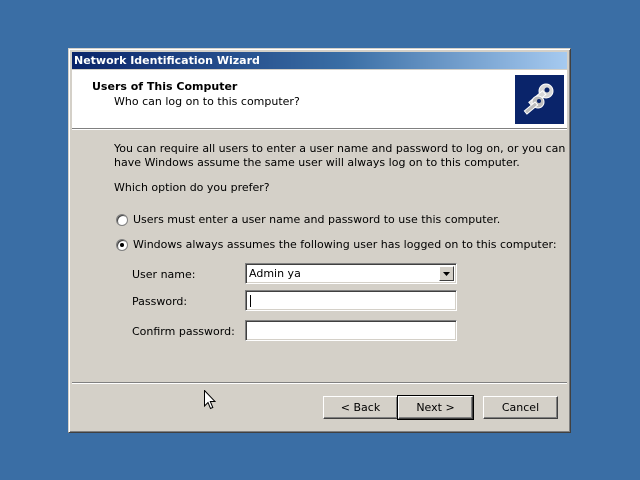 The height and width of the screenshot is (480, 640). Describe the element at coordinates (210, 401) in the screenshot. I see `mouse-pointer-icon` at that location.